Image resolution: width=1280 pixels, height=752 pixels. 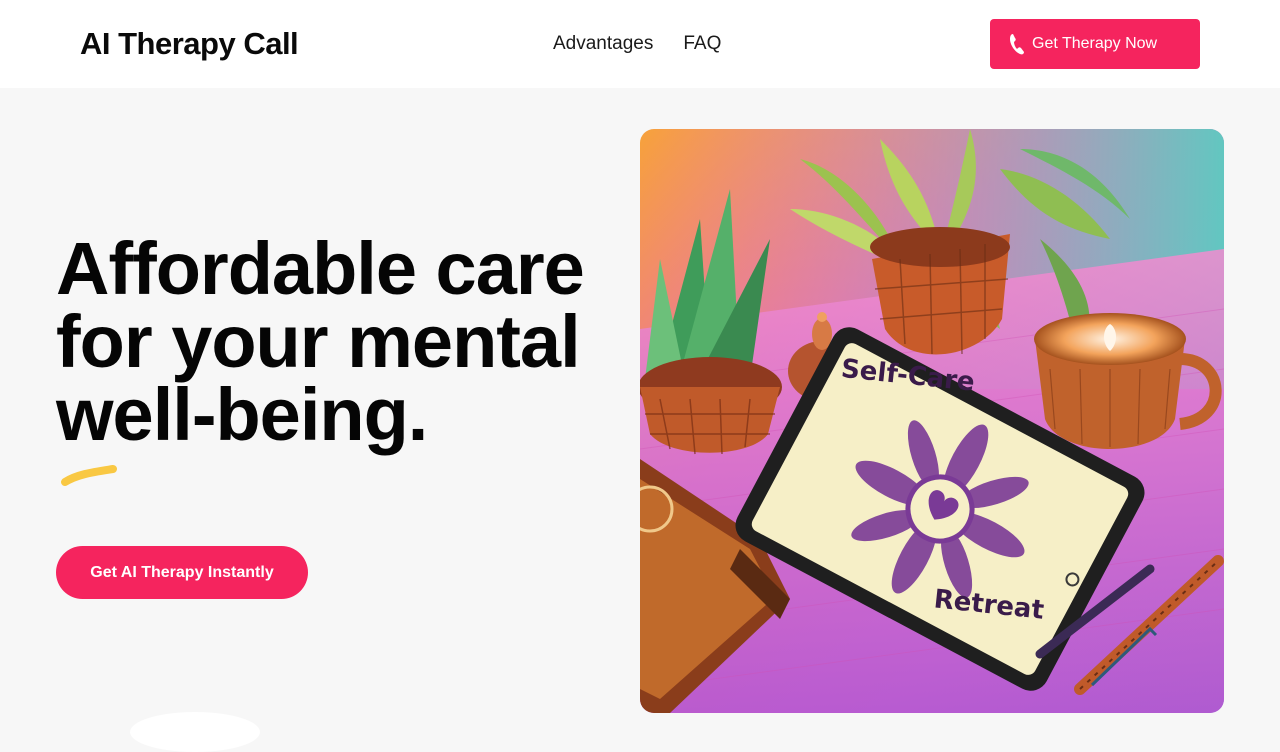 What do you see at coordinates (242, 414) in the screenshot?
I see `headline-line-3: well-being.` at bounding box center [242, 414].